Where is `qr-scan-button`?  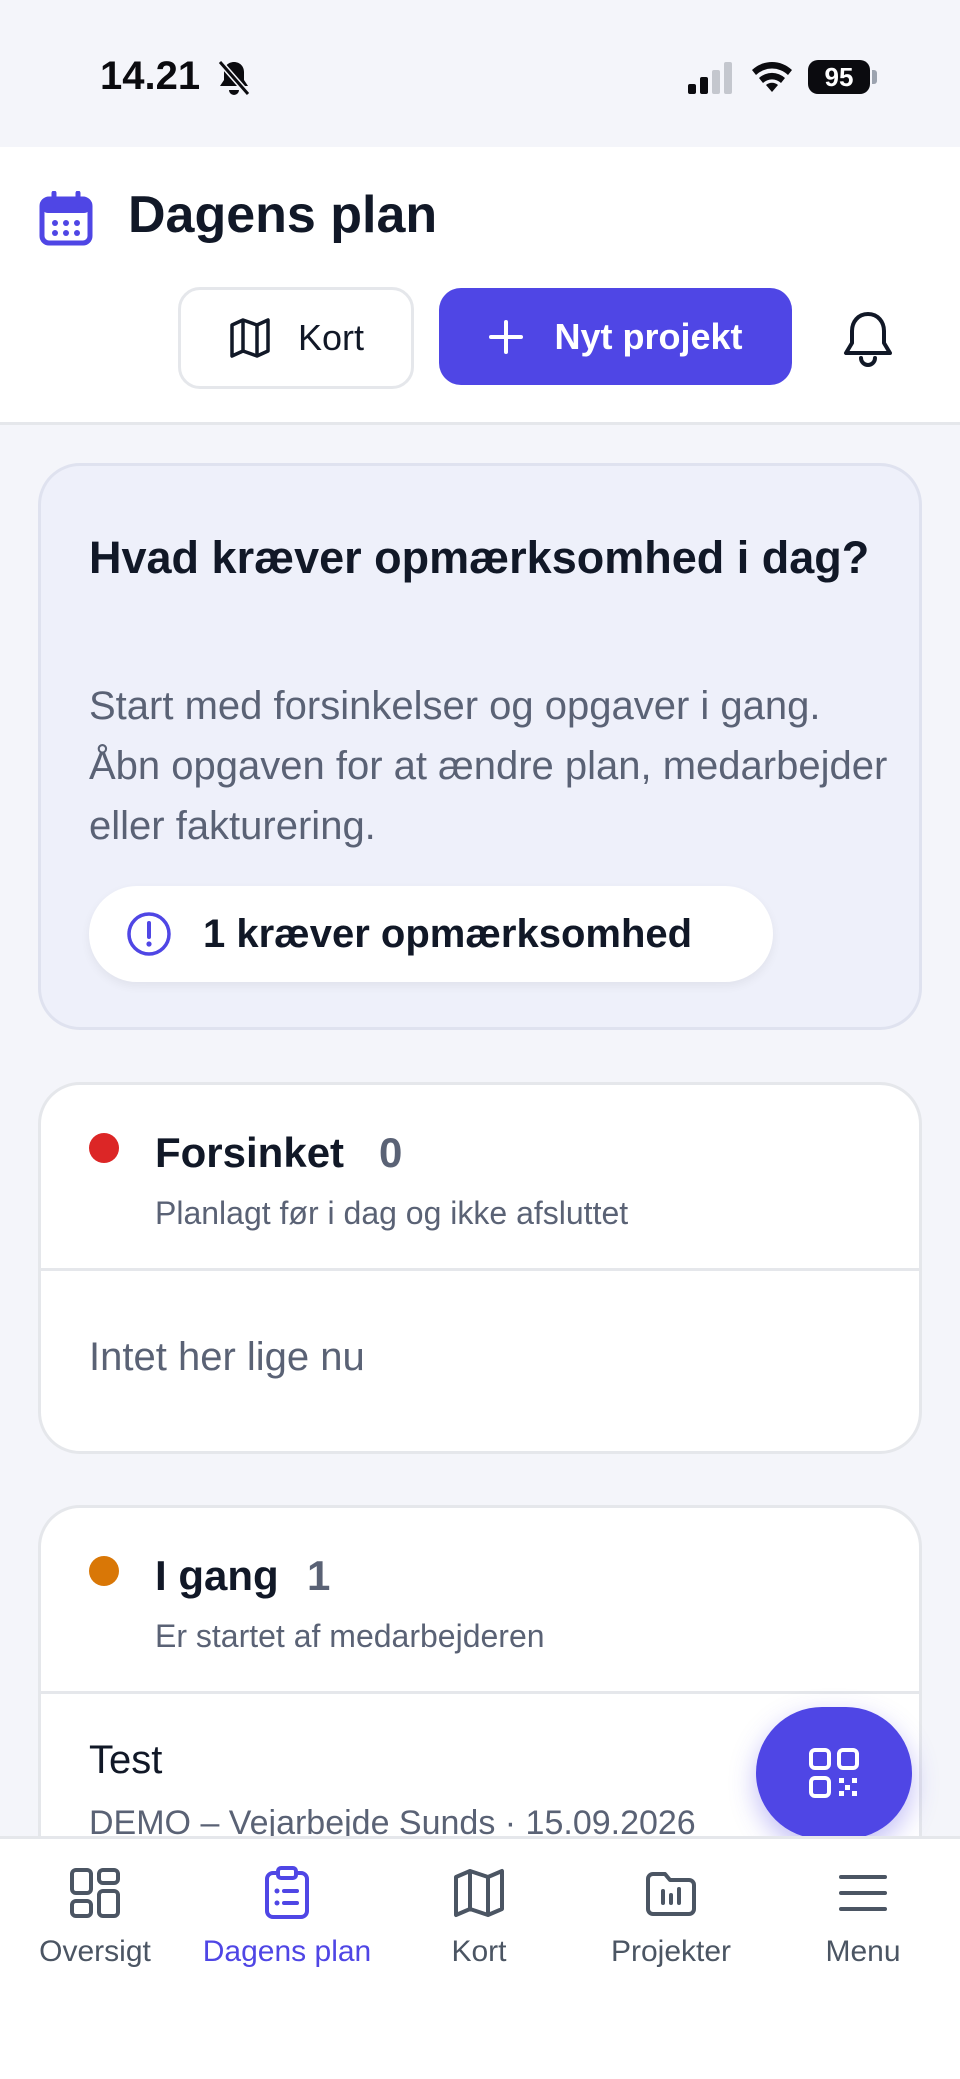
qr-scan-button is located at coordinates (834, 1773).